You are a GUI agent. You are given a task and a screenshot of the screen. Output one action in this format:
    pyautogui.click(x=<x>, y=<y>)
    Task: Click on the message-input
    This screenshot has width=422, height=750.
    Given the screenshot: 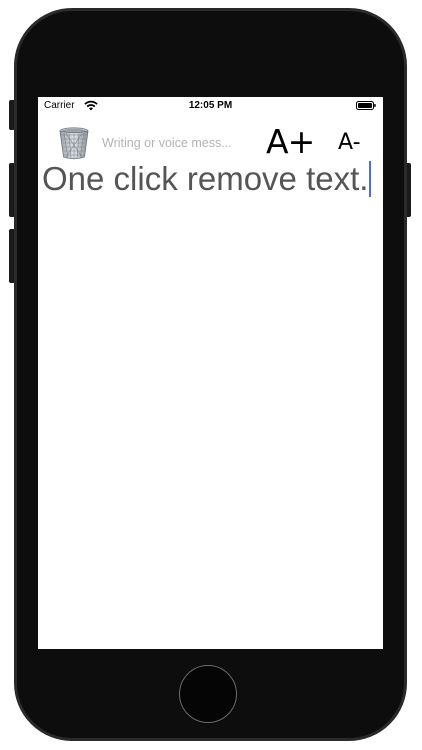 What is the action you would take?
    pyautogui.click(x=177, y=143)
    